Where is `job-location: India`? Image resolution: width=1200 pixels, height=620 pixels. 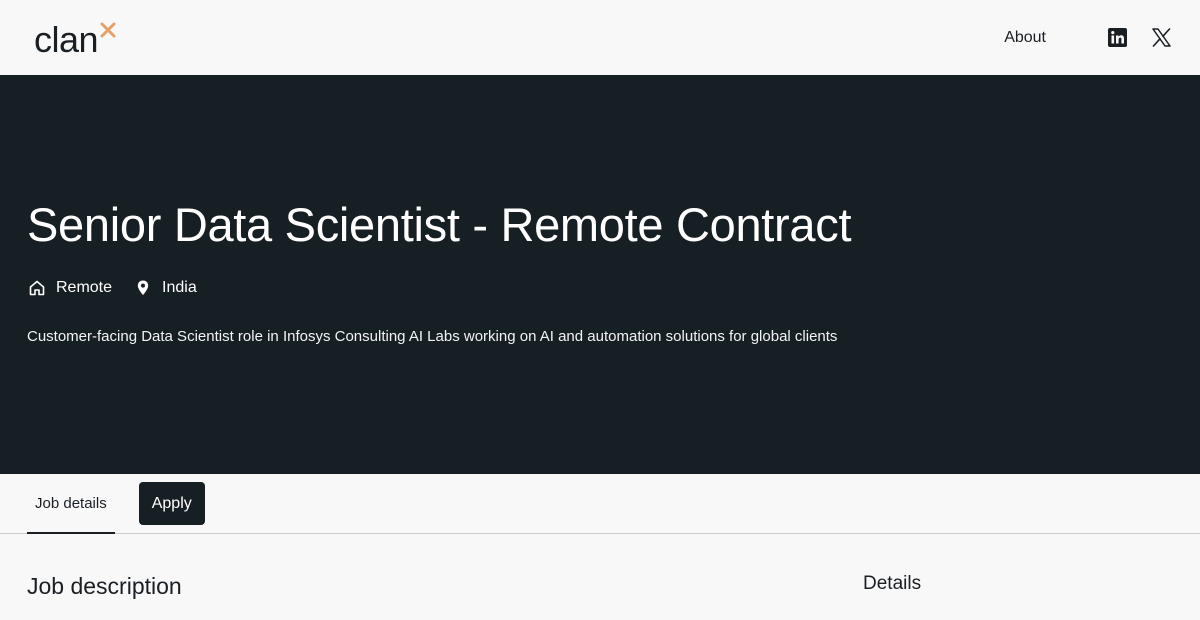 job-location: India is located at coordinates (165, 288).